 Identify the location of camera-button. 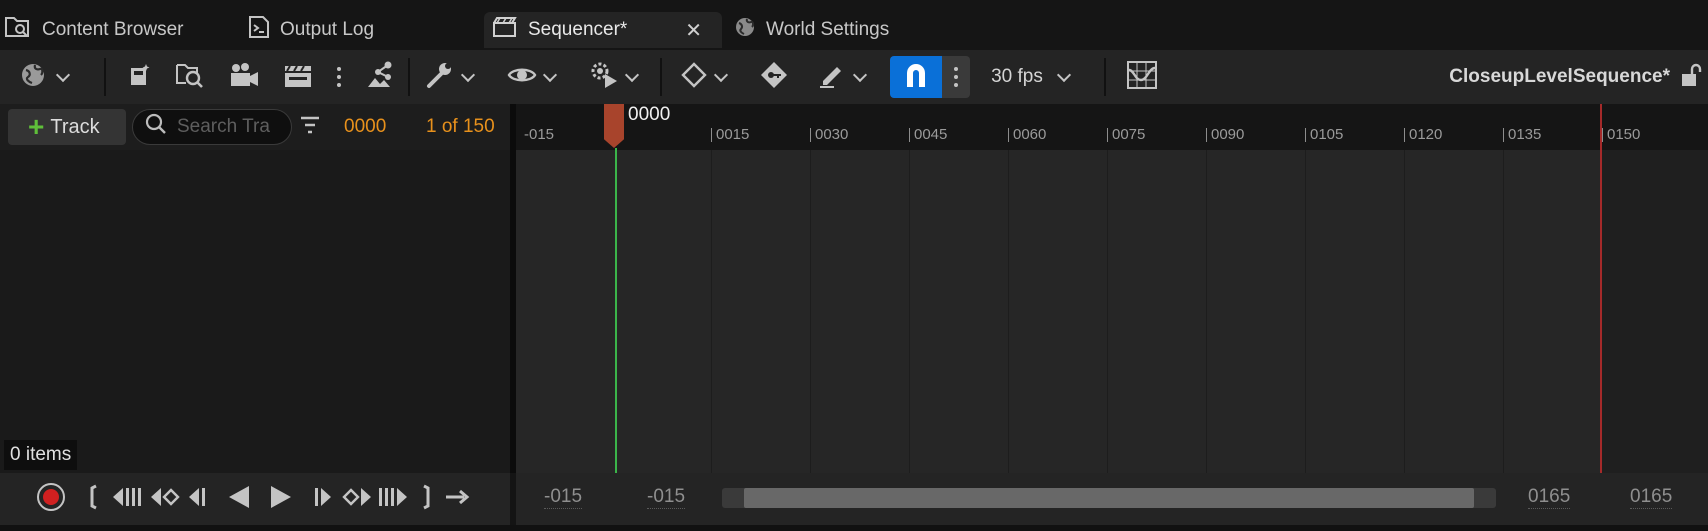
(244, 77).